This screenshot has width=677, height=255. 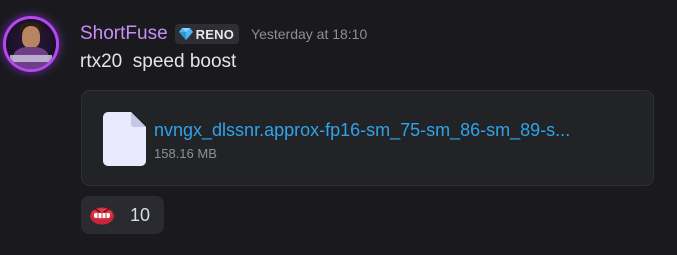 I want to click on author-username: ShortFuse, so click(x=124, y=34).